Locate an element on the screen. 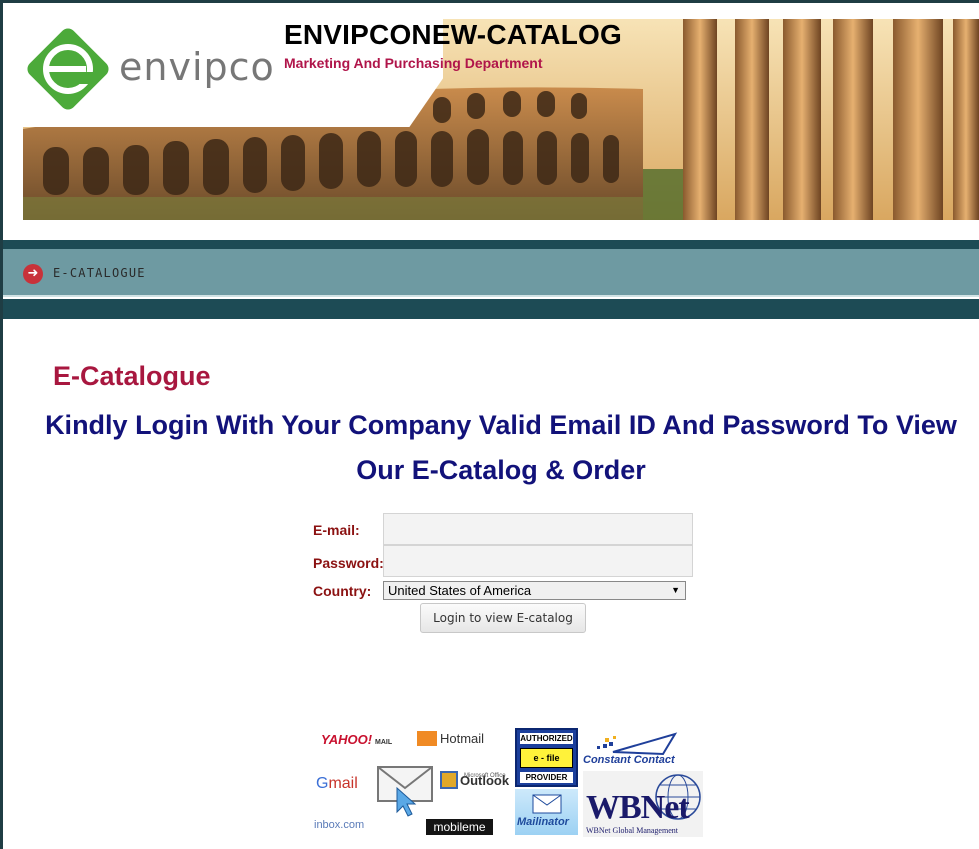 Image resolution: width=979 pixels, height=849 pixels. outlook-icon is located at coordinates (449, 780).